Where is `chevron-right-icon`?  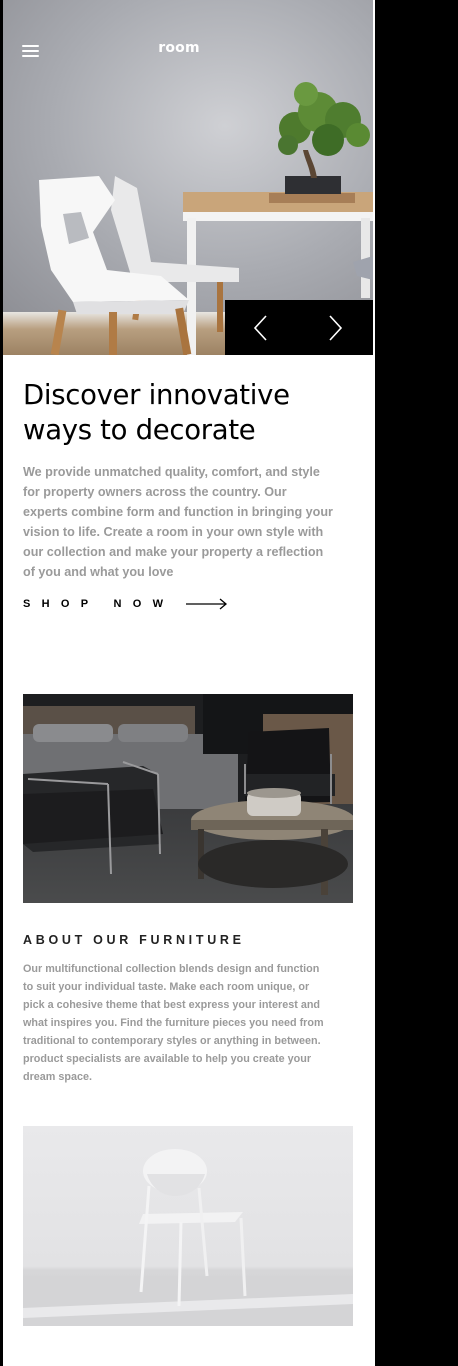 chevron-right-icon is located at coordinates (336, 328).